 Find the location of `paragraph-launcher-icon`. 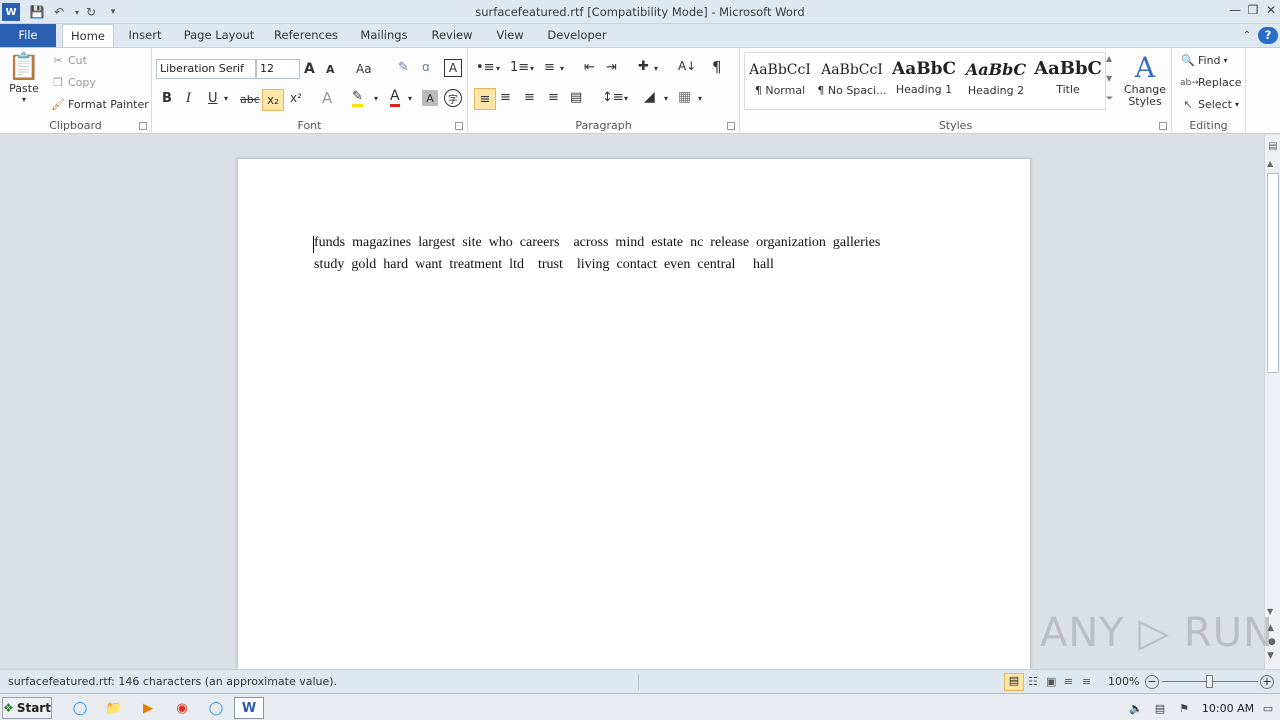

paragraph-launcher-icon is located at coordinates (731, 126).